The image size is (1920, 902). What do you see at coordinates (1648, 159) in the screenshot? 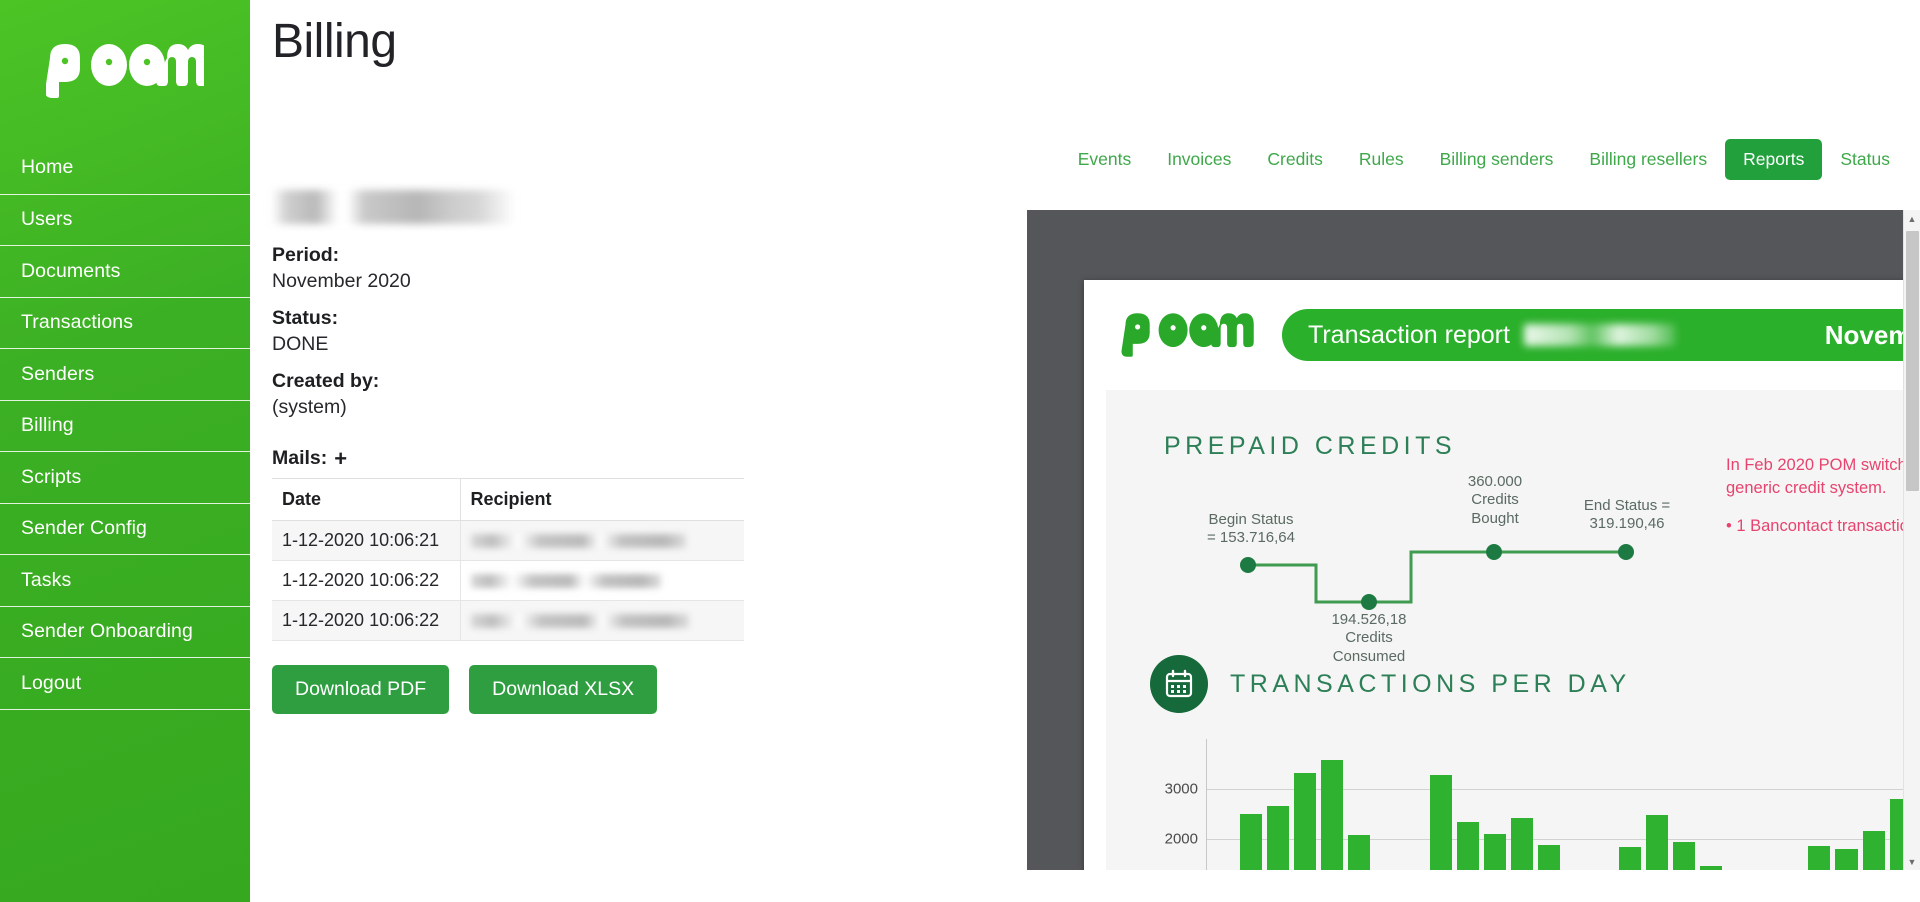
I see `tab-billing-resellers: Billing resellers` at bounding box center [1648, 159].